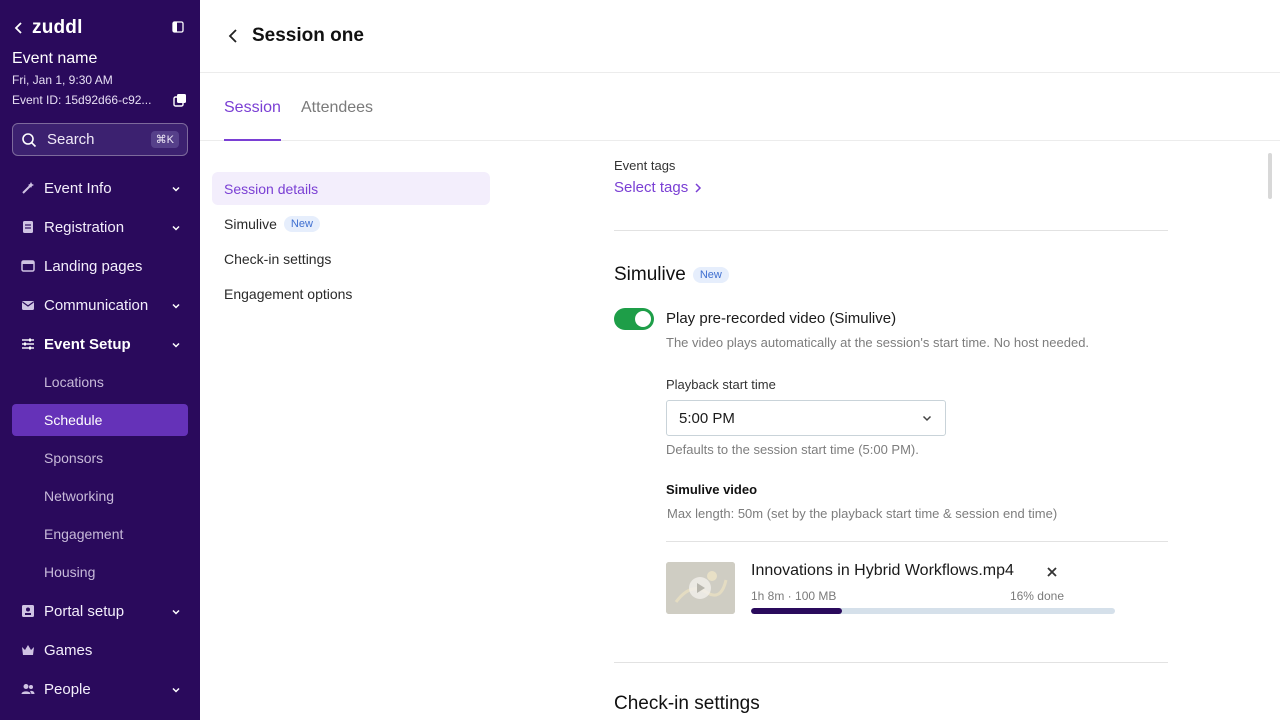  I want to click on sidebar-item-label: Games, so click(68, 650).